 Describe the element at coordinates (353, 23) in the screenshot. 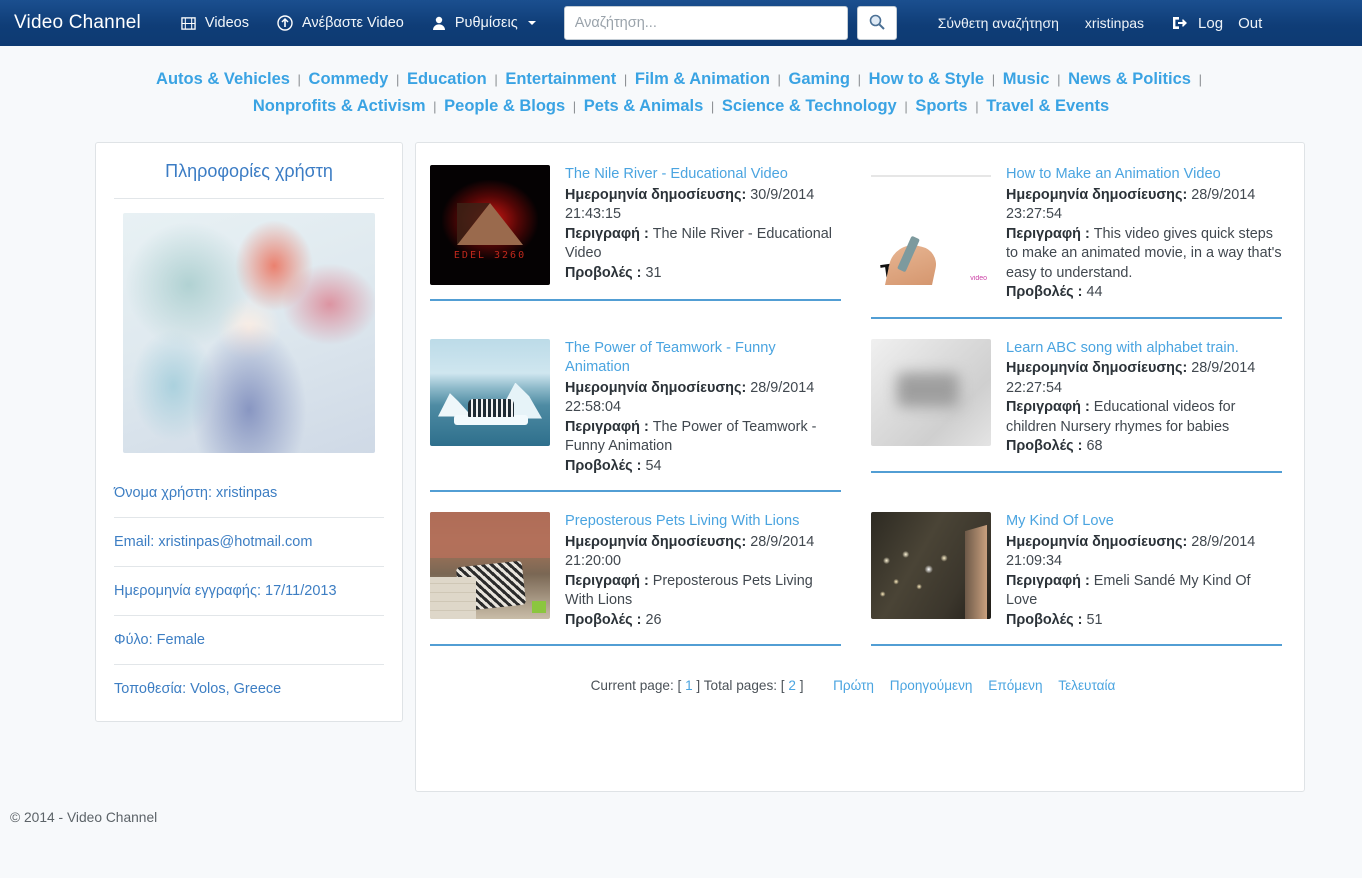

I see `nav-item-upload-label: Ανέβαστε Video` at that location.